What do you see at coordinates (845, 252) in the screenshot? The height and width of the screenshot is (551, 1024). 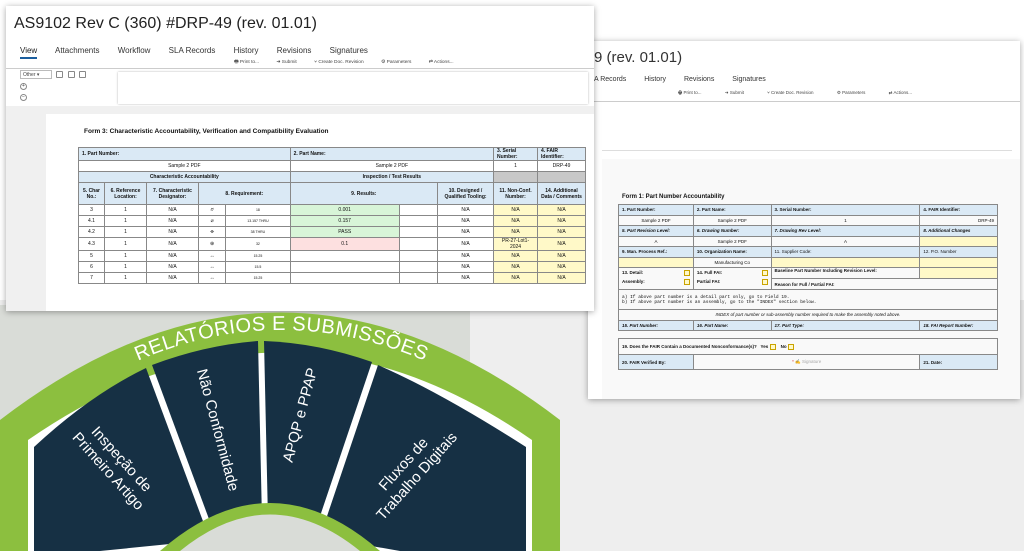 I see `back-label-supplier-code: 11. Supplier Code:` at bounding box center [845, 252].